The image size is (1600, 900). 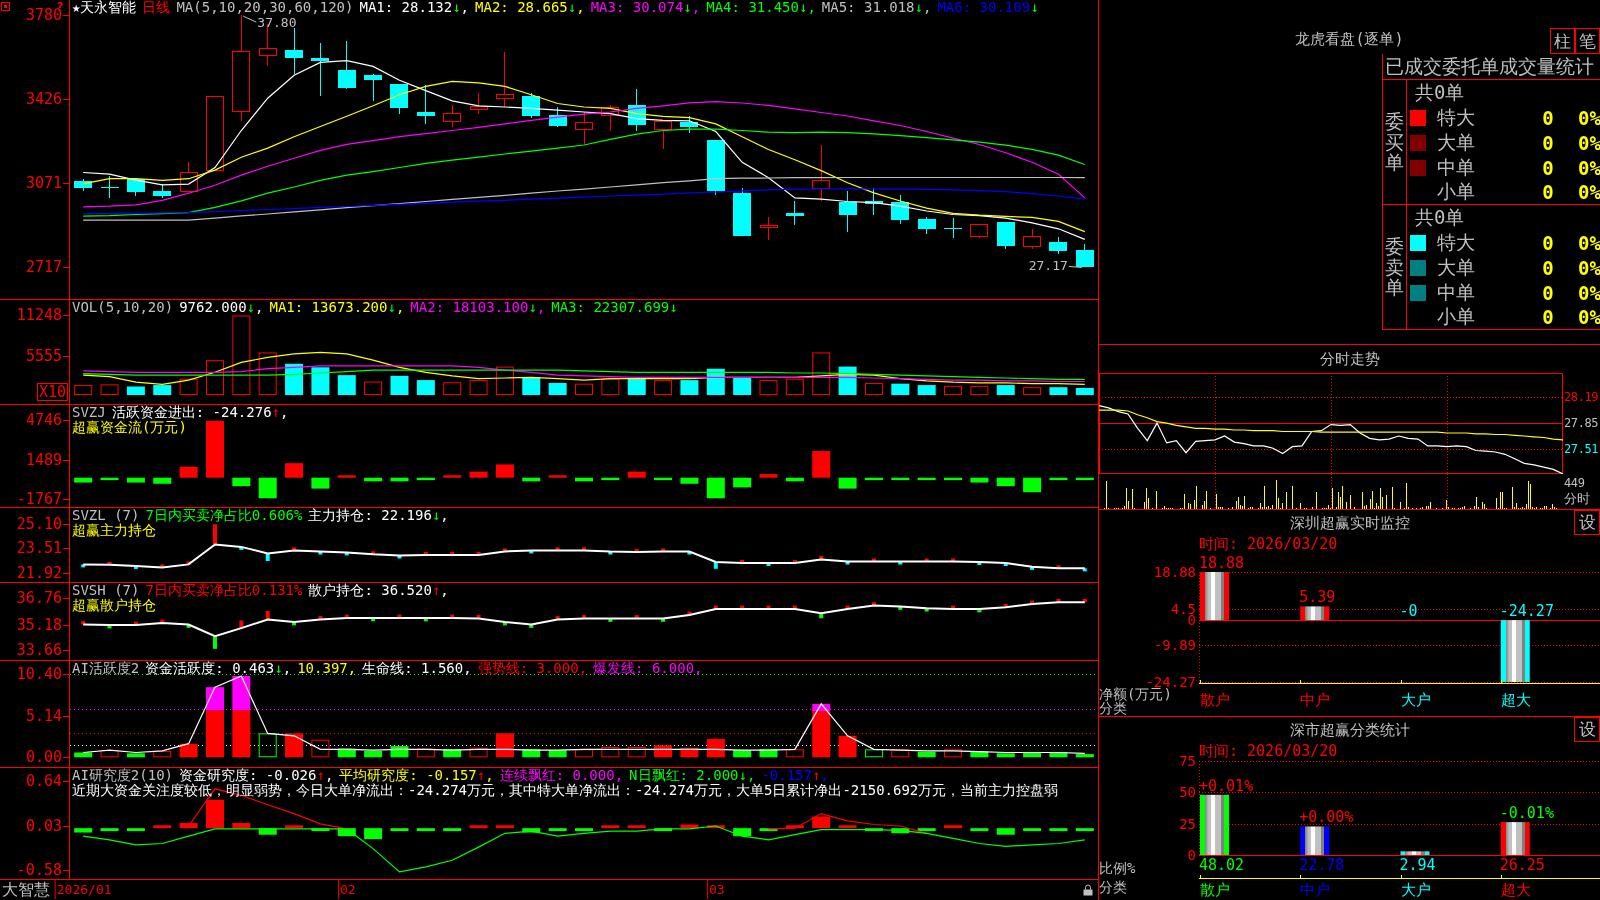 I want to click on axis-label: 23.51, so click(x=39, y=548).